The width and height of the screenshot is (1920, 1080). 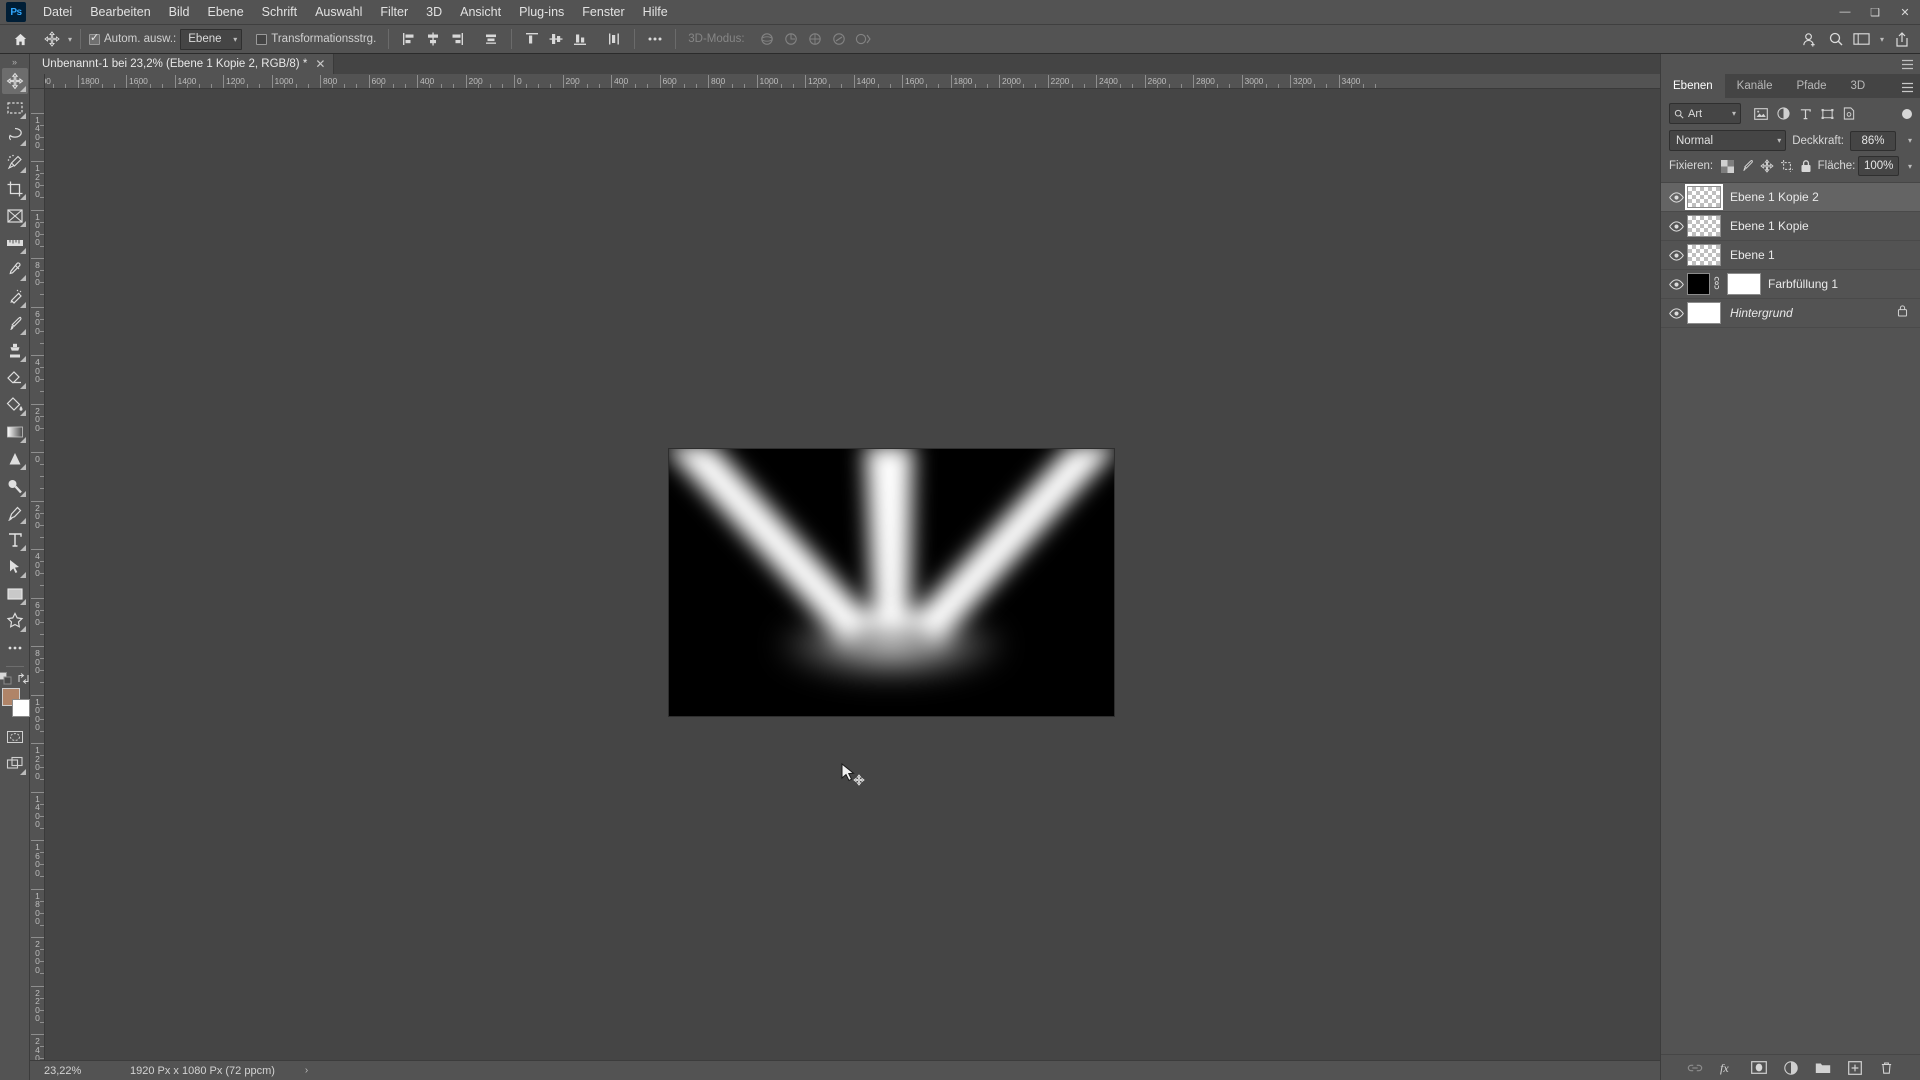 What do you see at coordinates (15, 351) in the screenshot?
I see `clone-stamp-tool` at bounding box center [15, 351].